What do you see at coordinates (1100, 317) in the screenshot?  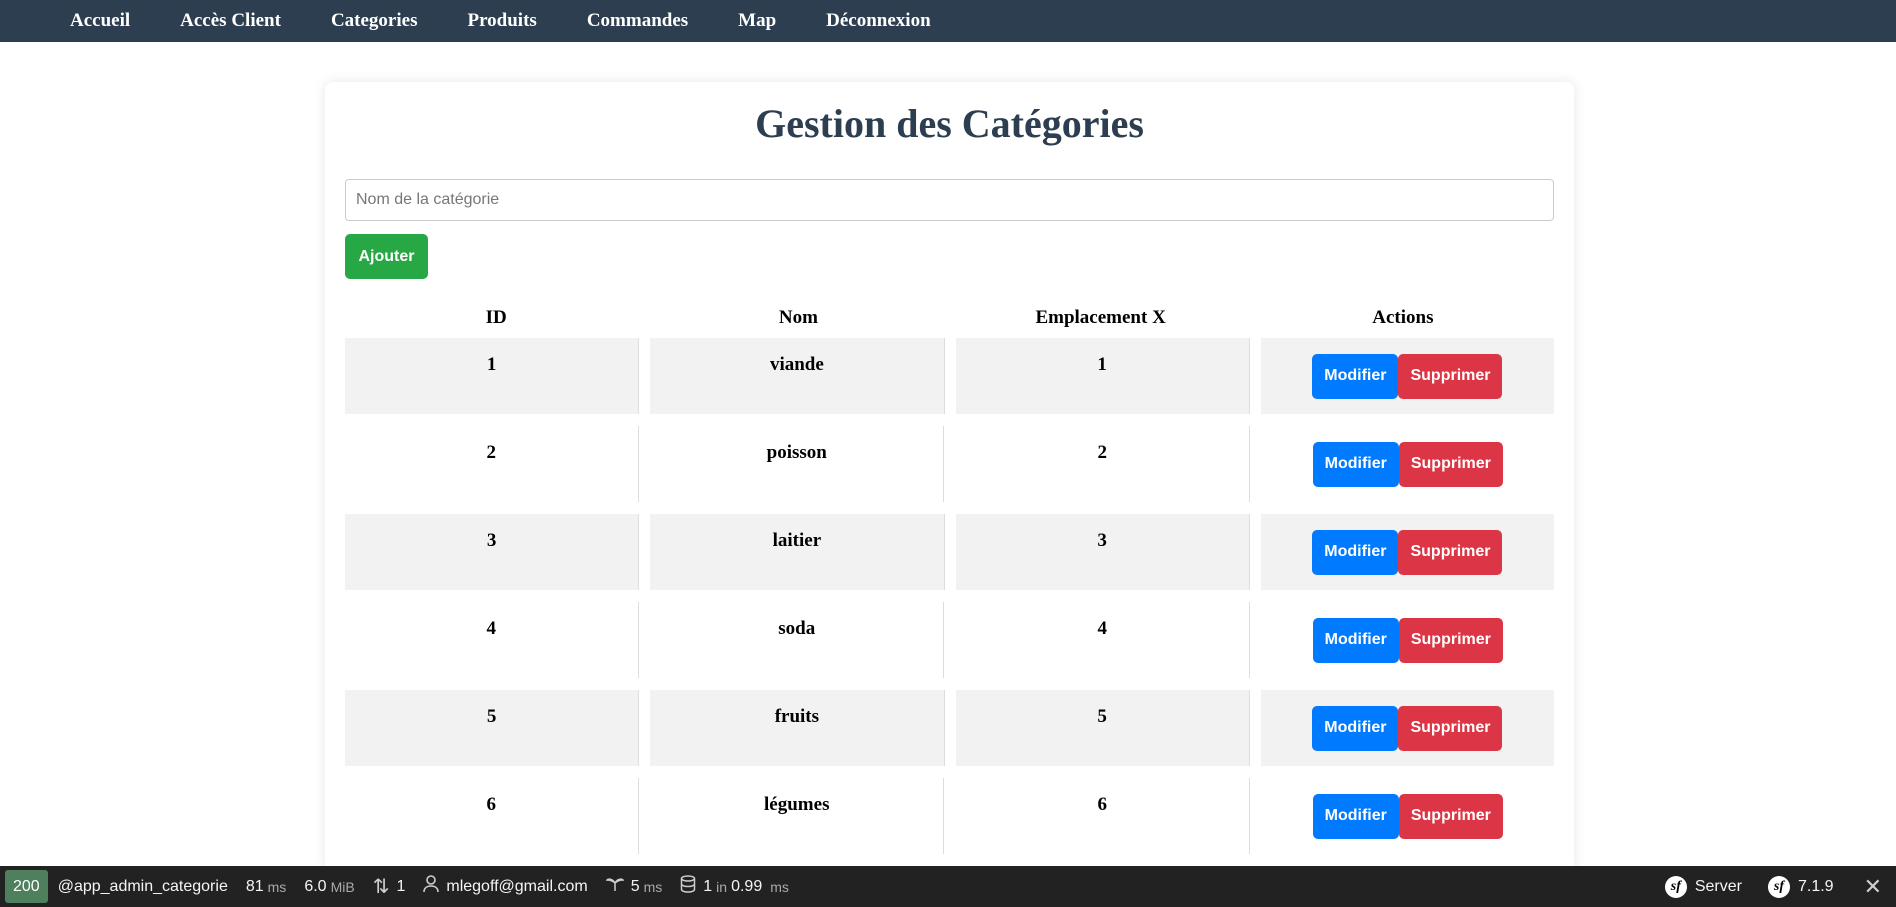 I see `header-emplacement: Emplacement X` at bounding box center [1100, 317].